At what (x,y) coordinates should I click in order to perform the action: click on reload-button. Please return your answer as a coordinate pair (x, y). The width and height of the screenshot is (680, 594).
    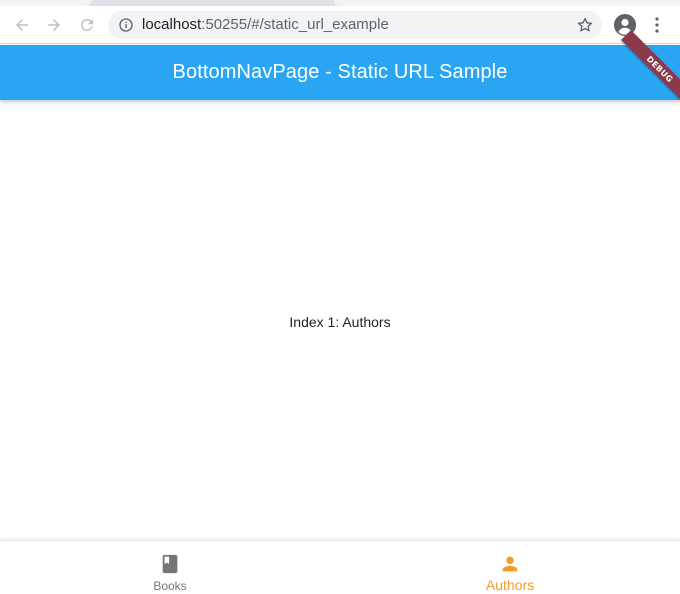
    Looking at the image, I should click on (87, 25).